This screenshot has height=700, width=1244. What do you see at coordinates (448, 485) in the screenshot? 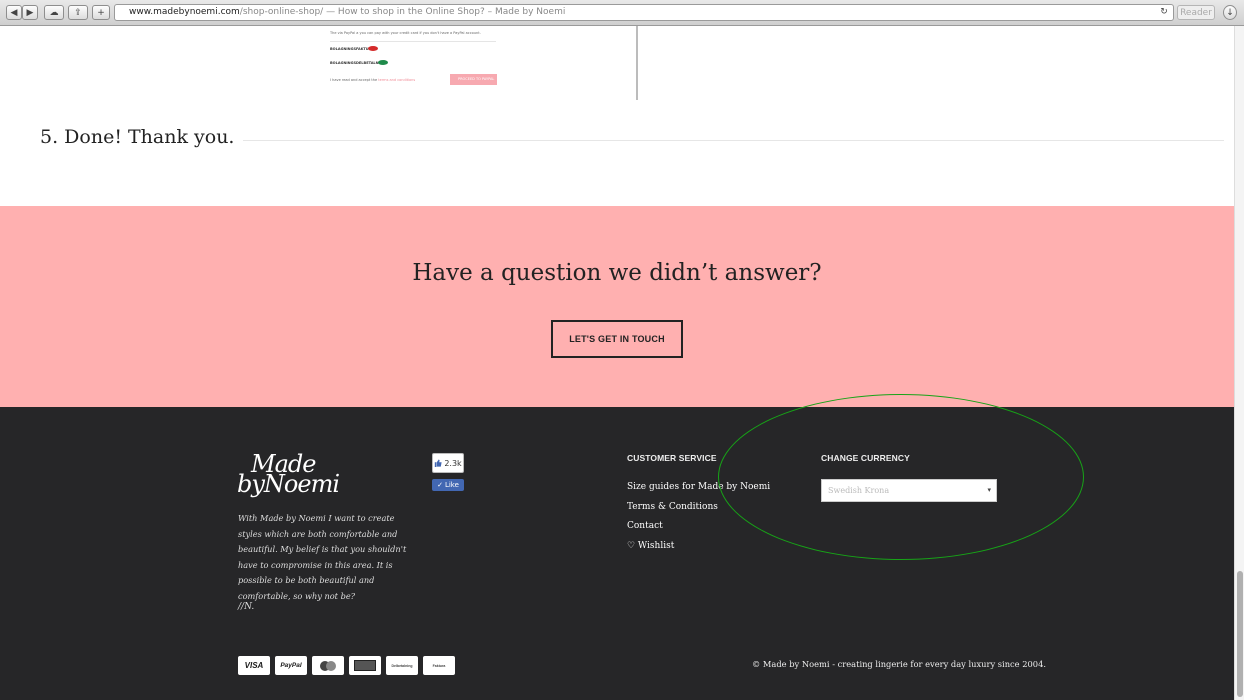
I see `facebook-like-button: ✓ Like` at bounding box center [448, 485].